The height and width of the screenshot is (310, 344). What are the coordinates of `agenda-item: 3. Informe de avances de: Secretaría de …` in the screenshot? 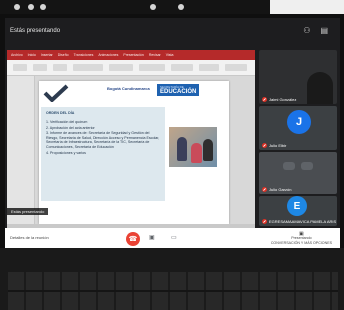 It's located at (103, 140).